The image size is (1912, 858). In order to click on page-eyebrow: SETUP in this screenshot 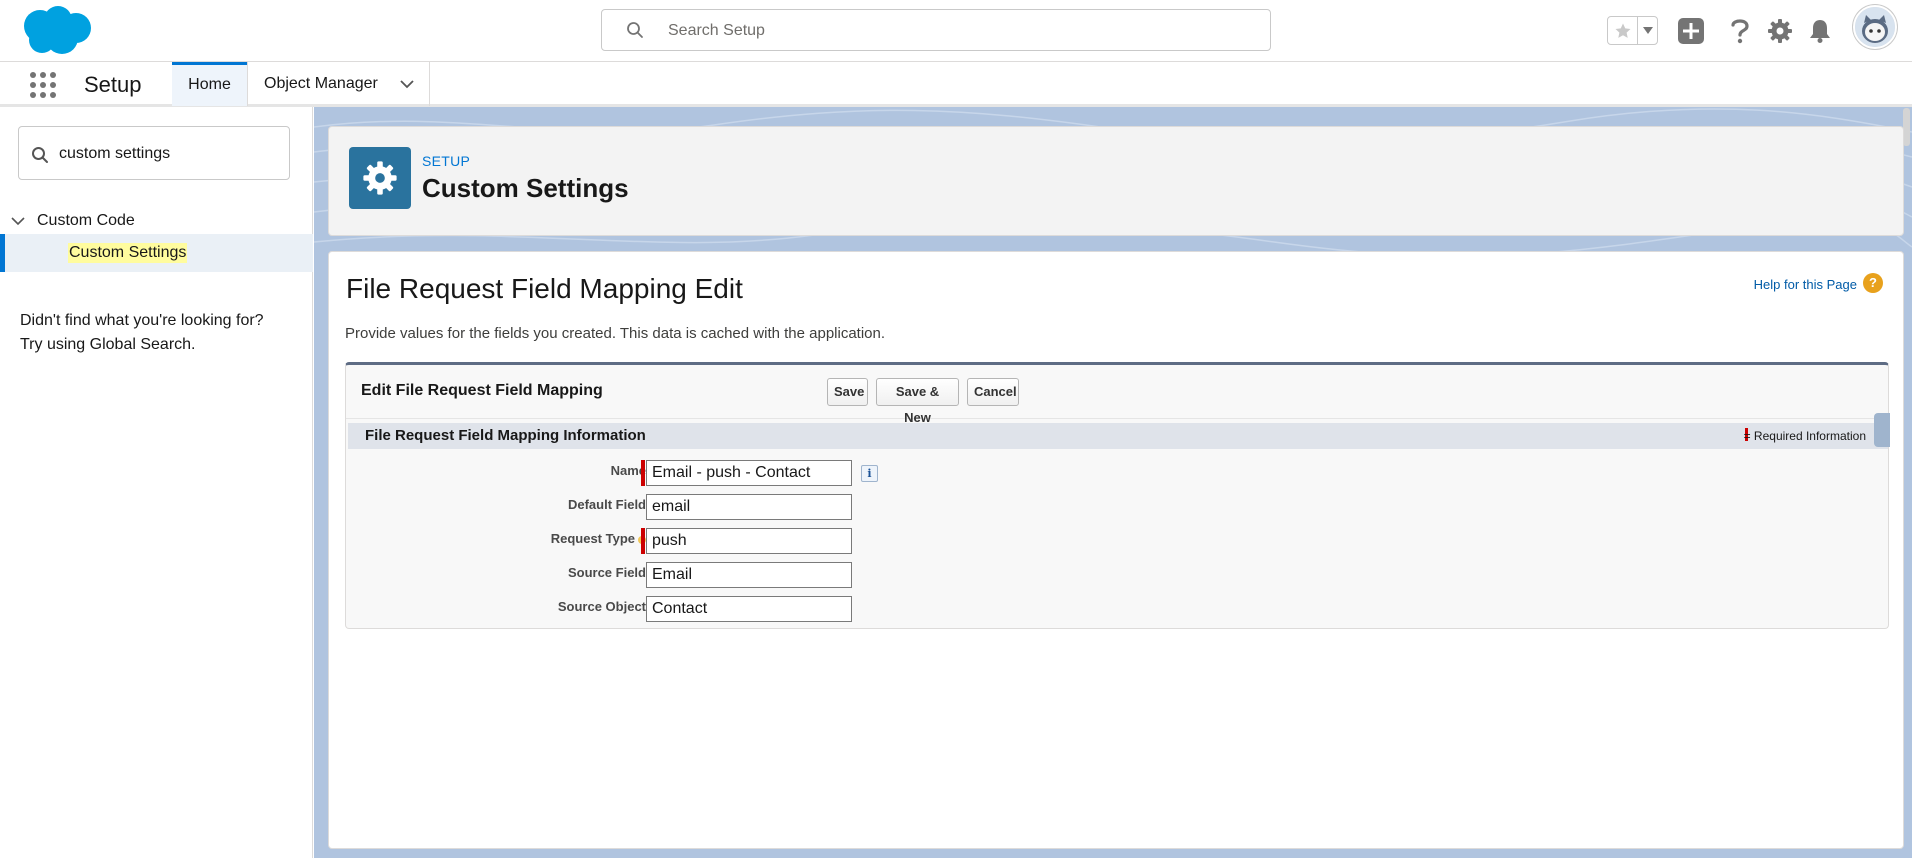, I will do `click(446, 161)`.